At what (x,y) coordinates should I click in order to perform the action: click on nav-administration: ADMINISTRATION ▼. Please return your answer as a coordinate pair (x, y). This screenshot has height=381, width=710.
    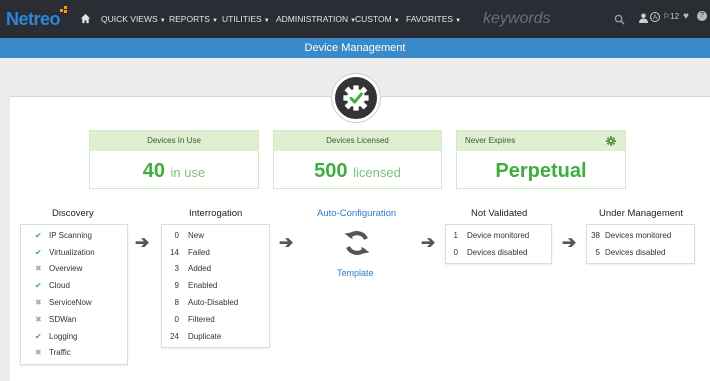
    Looking at the image, I should click on (316, 19).